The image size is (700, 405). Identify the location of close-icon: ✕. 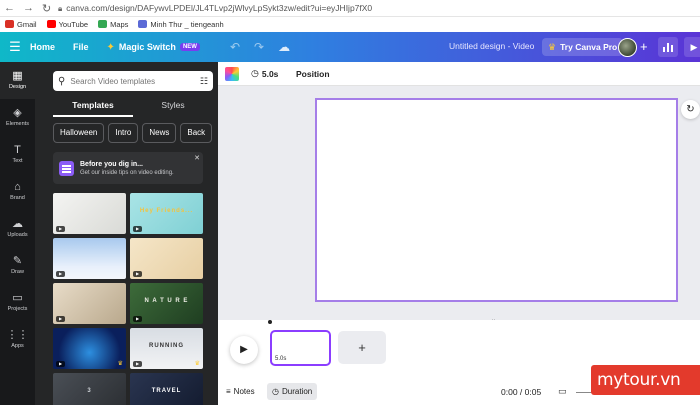
(197, 158).